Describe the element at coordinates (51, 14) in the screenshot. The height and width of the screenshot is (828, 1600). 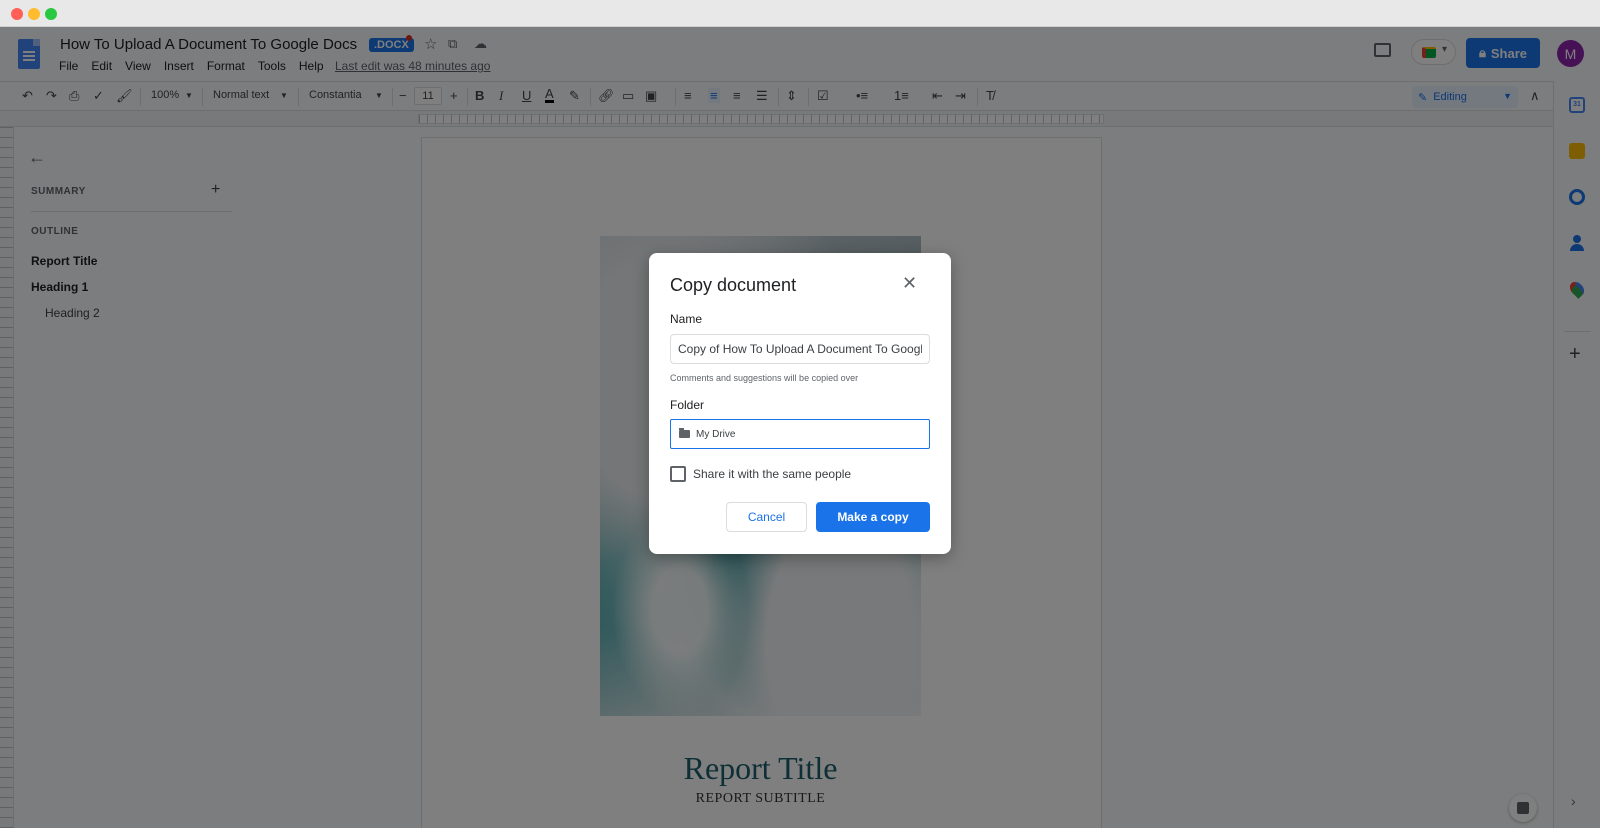
I see `maximize-window-button` at that location.